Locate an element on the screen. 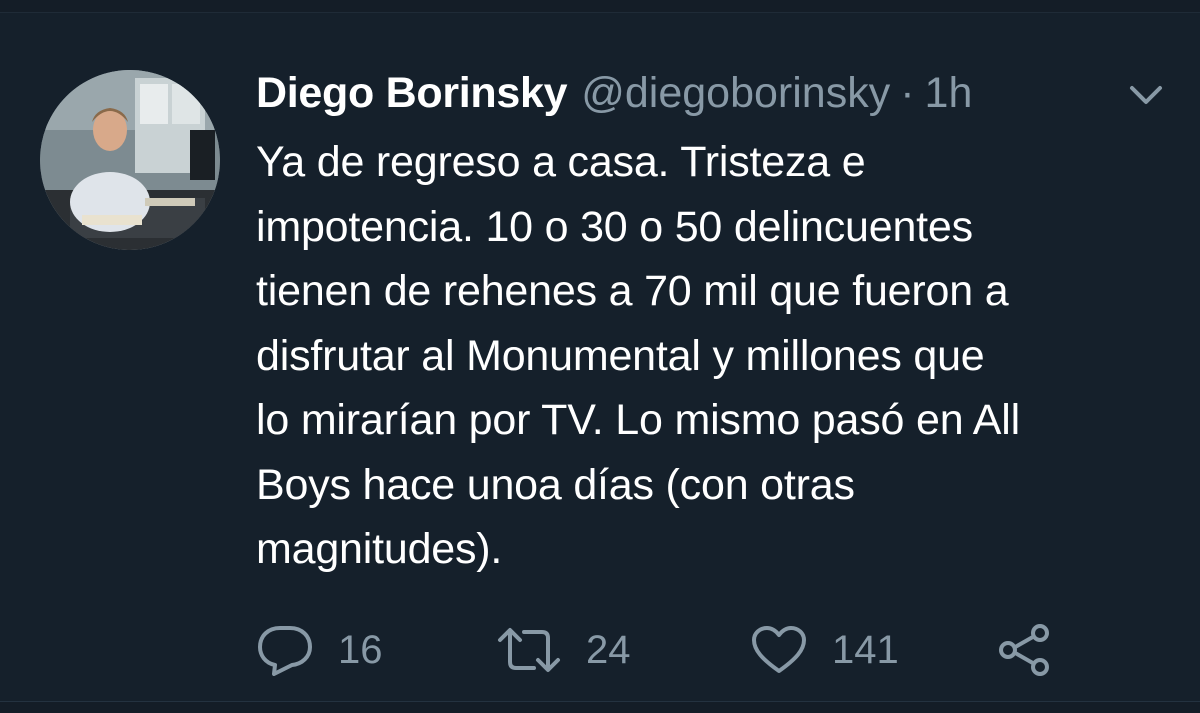  bottom-divider is located at coordinates (600, 707).